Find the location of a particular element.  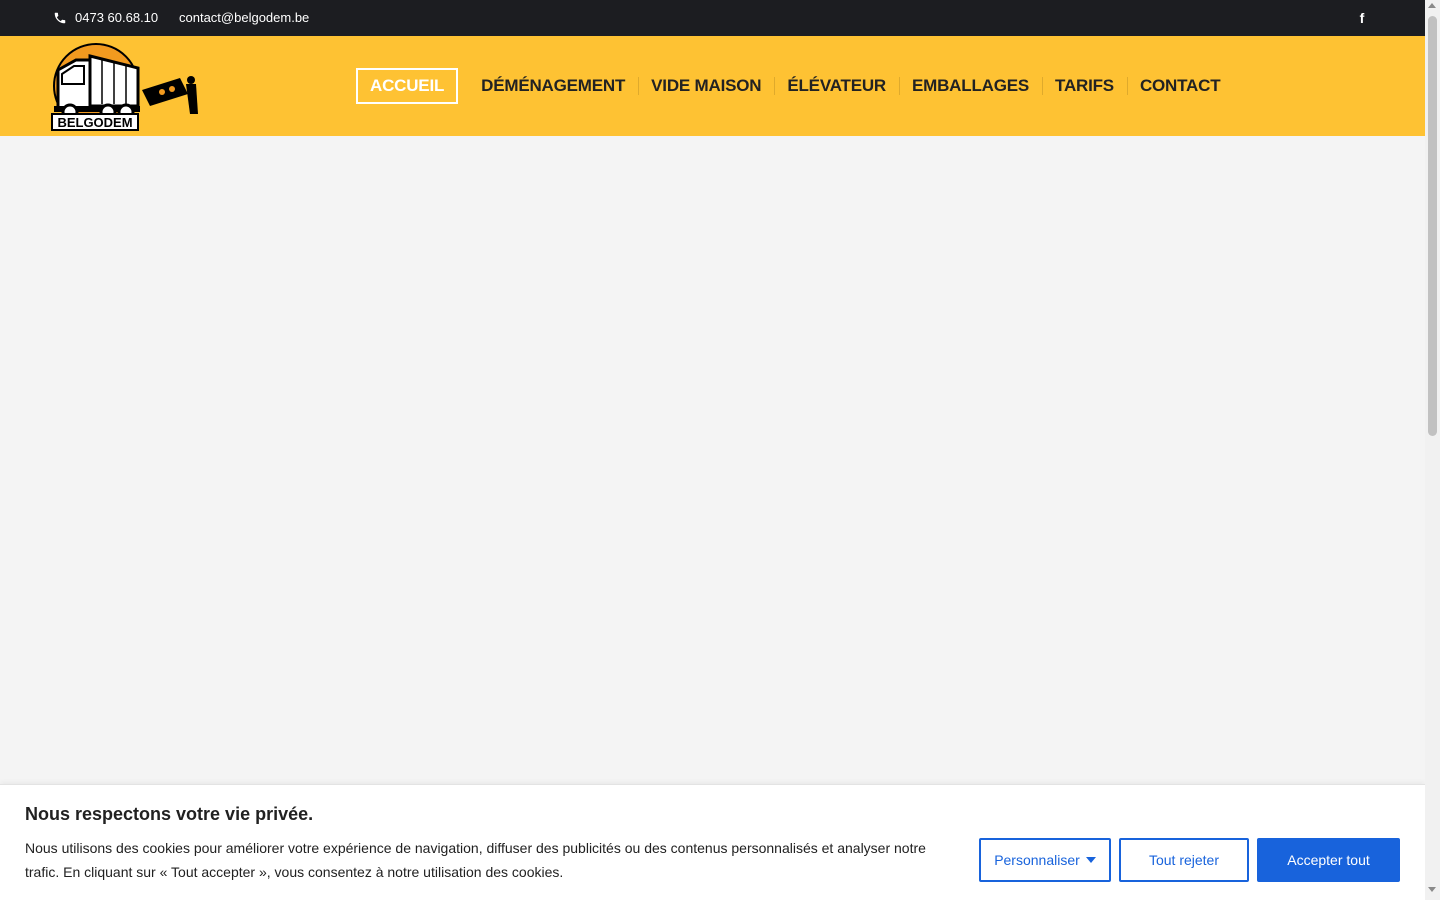

nav-item-demenagement: DÉMÉNAGEMENT is located at coordinates (553, 86).